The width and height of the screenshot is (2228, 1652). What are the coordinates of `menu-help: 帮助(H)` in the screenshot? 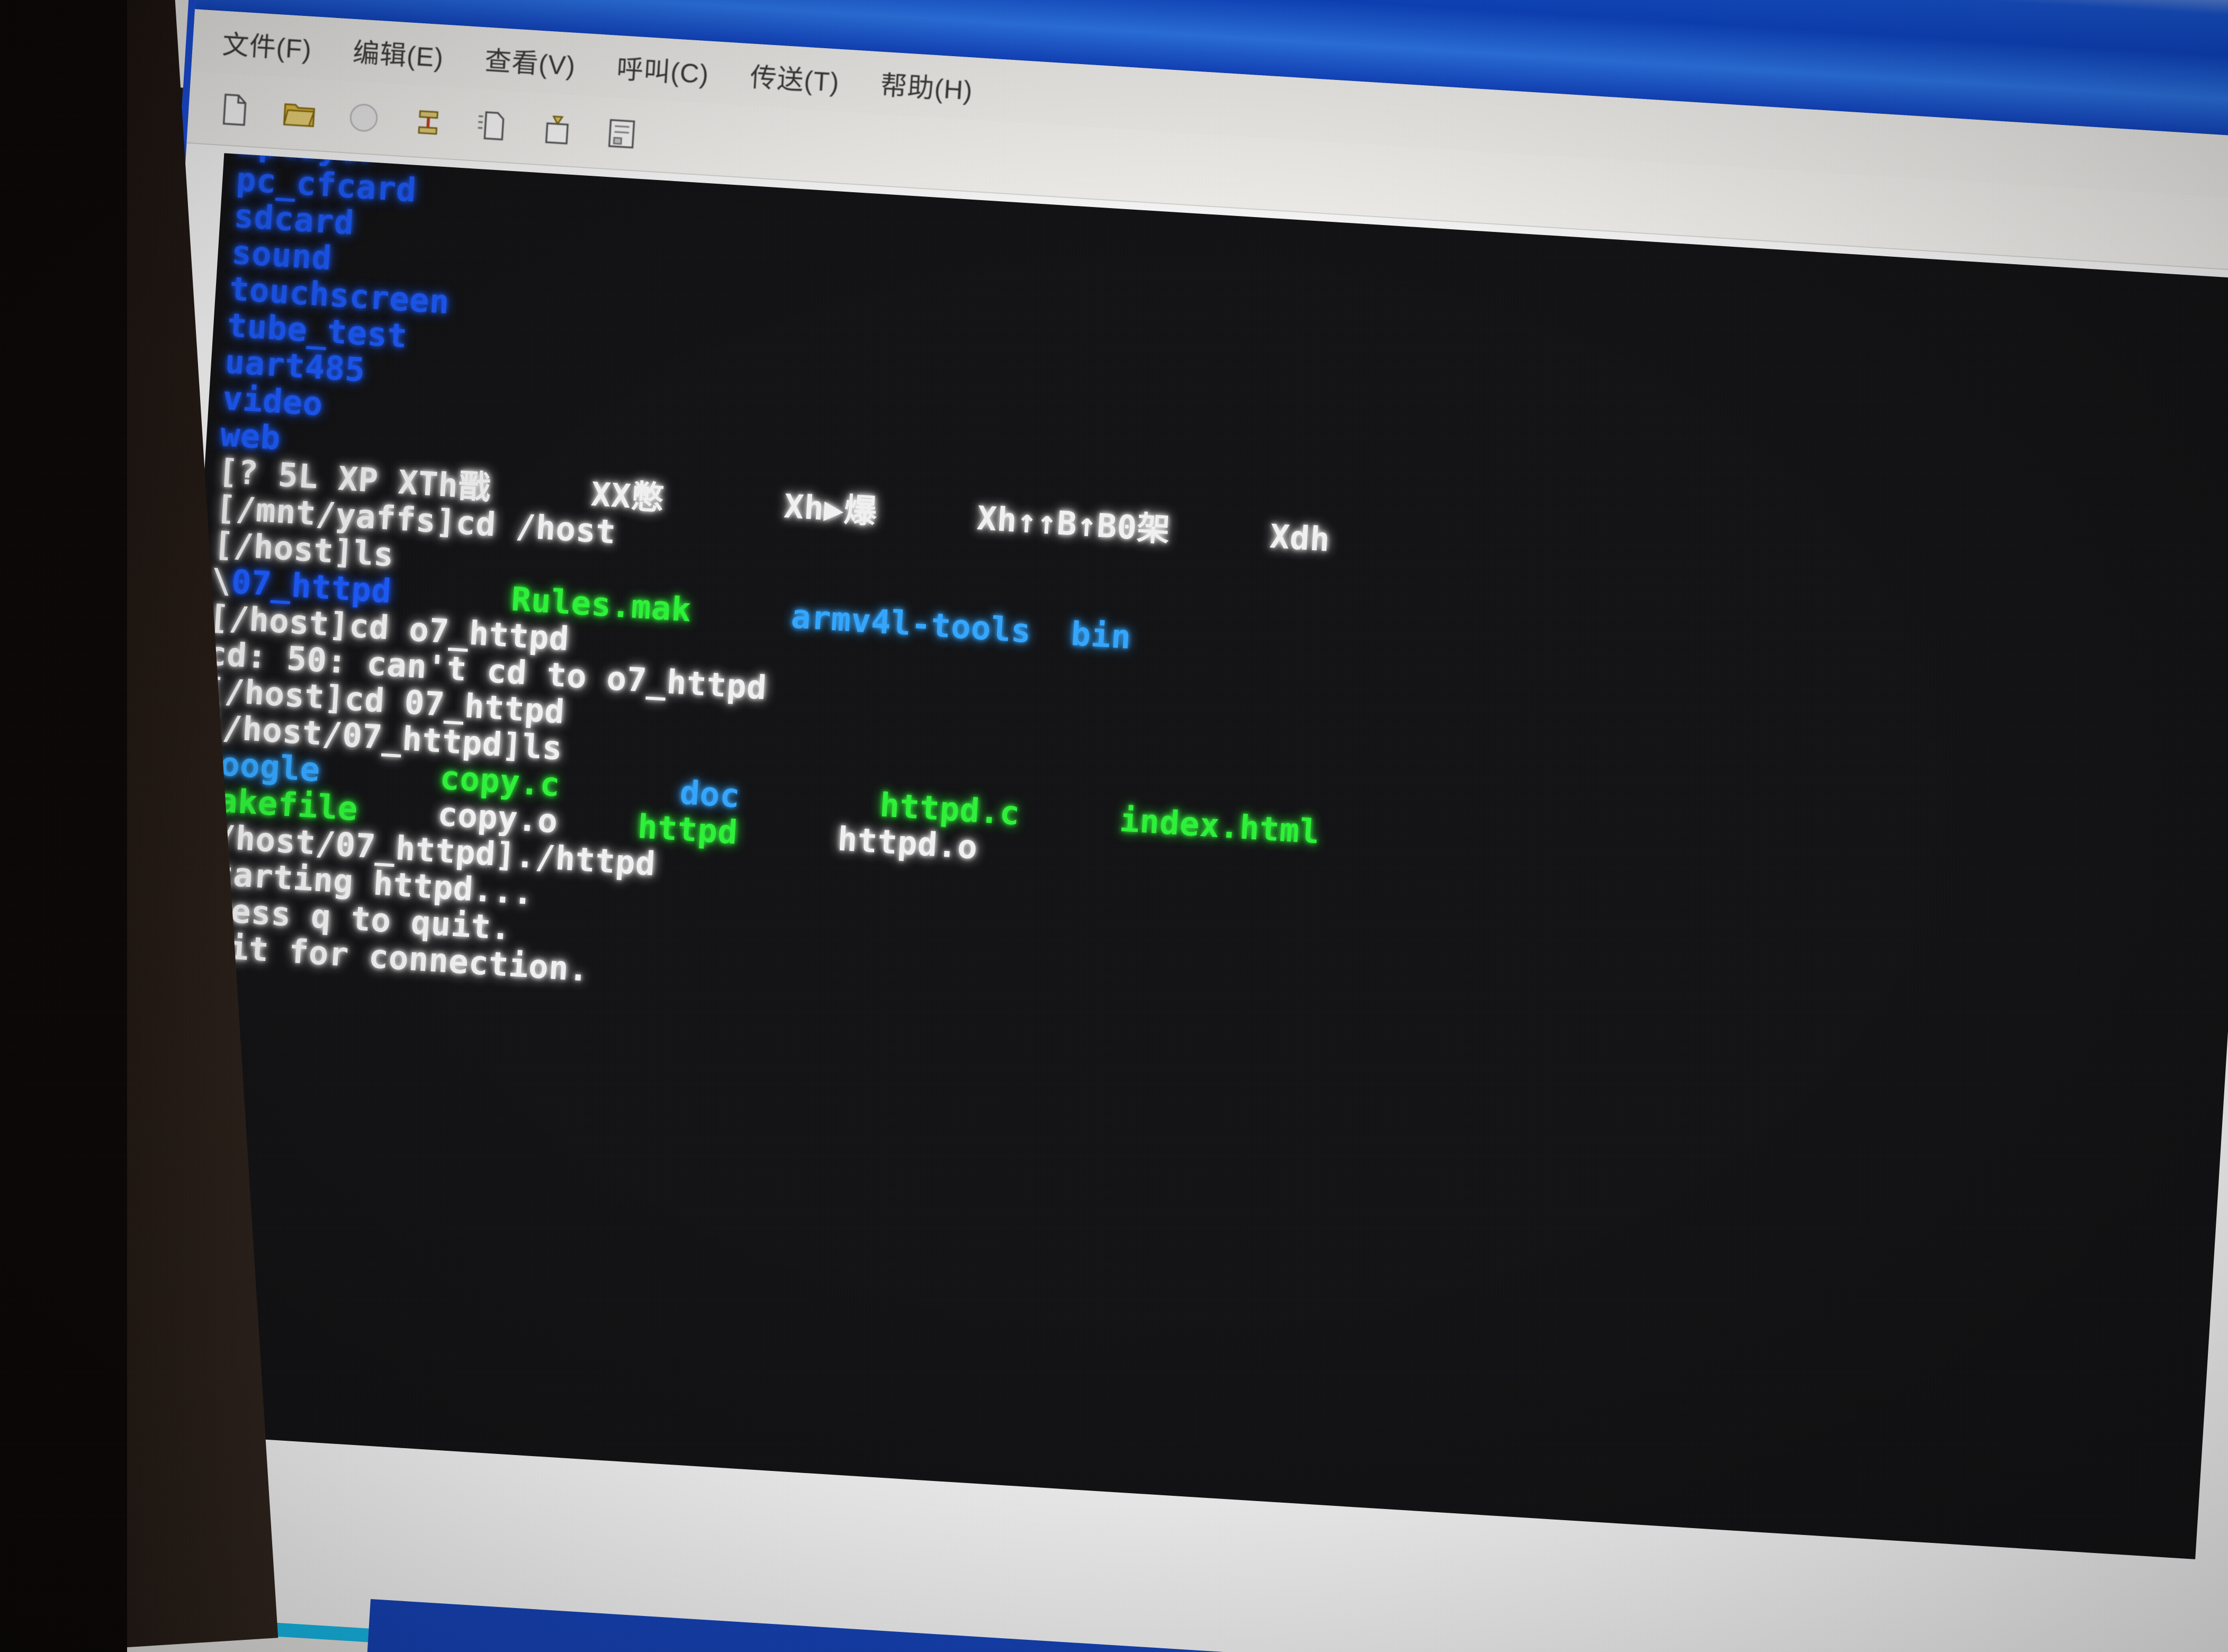 It's located at (927, 86).